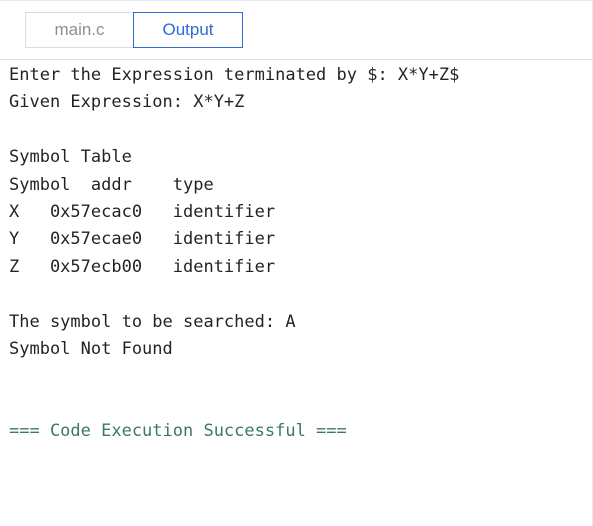 Image resolution: width=593 pixels, height=526 pixels. What do you see at coordinates (178, 431) in the screenshot?
I see `console-line-execution-status: === Code Execution Successful ===` at bounding box center [178, 431].